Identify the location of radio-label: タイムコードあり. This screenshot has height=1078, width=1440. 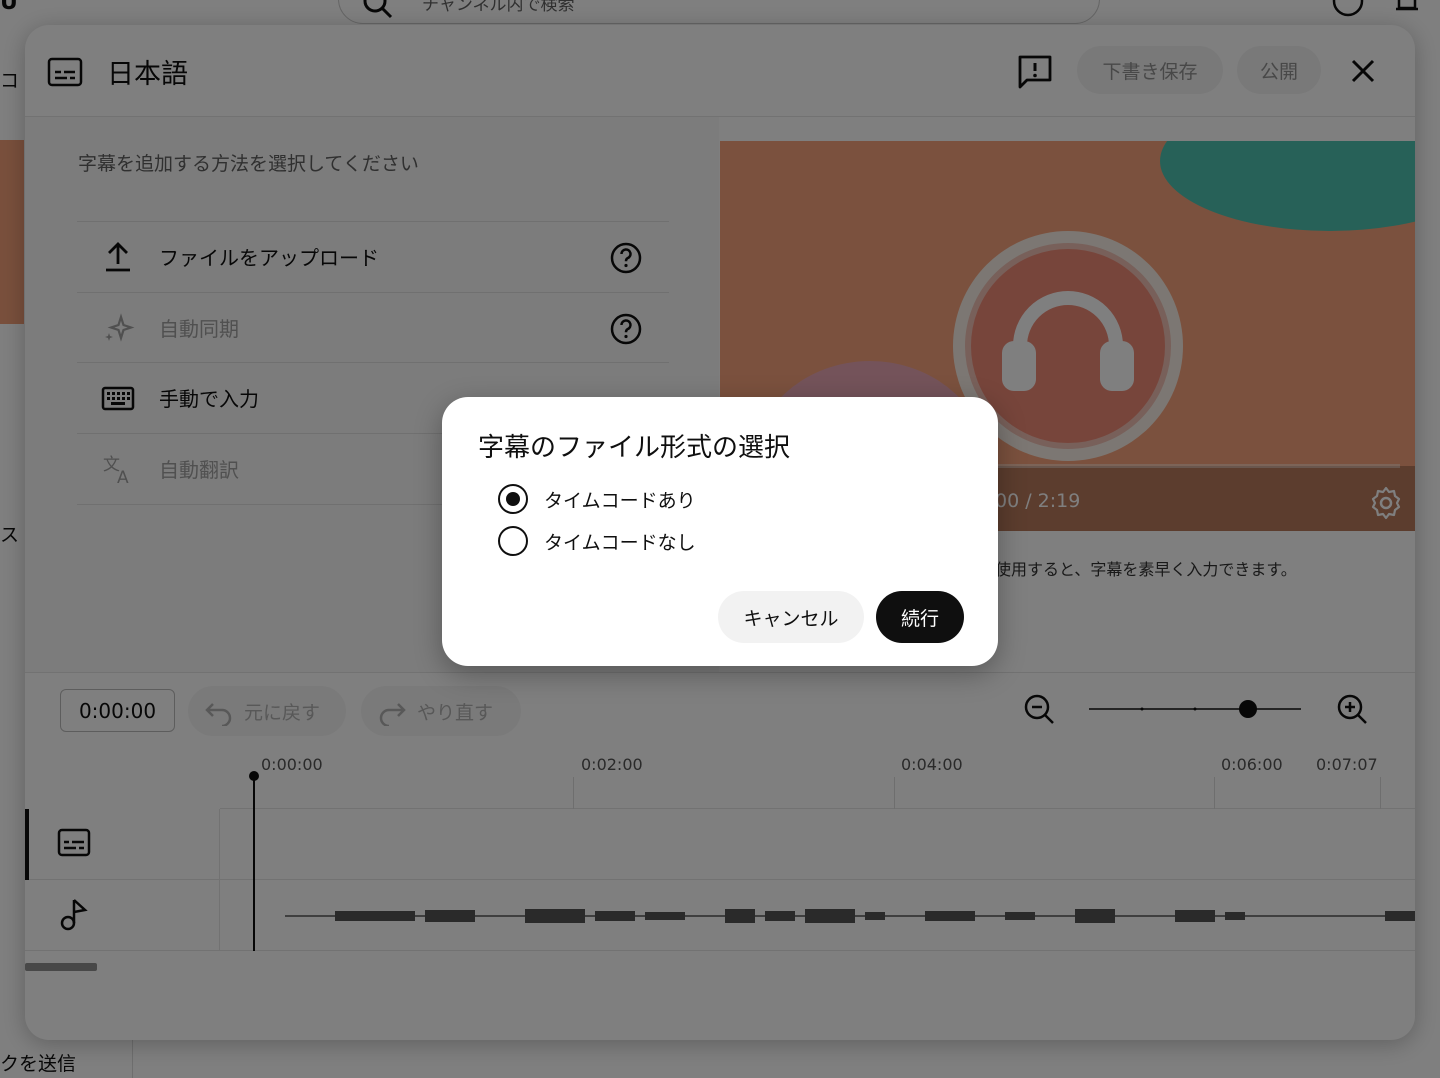
(620, 500).